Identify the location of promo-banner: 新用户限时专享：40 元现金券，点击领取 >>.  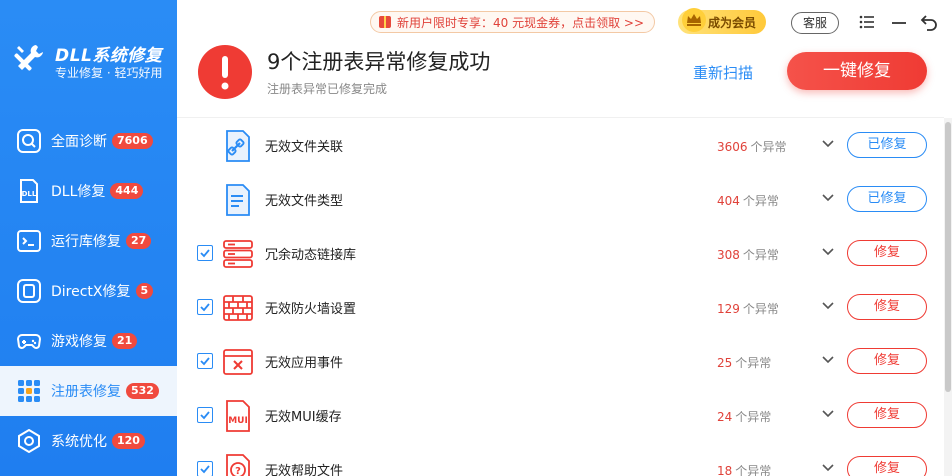
(513, 22).